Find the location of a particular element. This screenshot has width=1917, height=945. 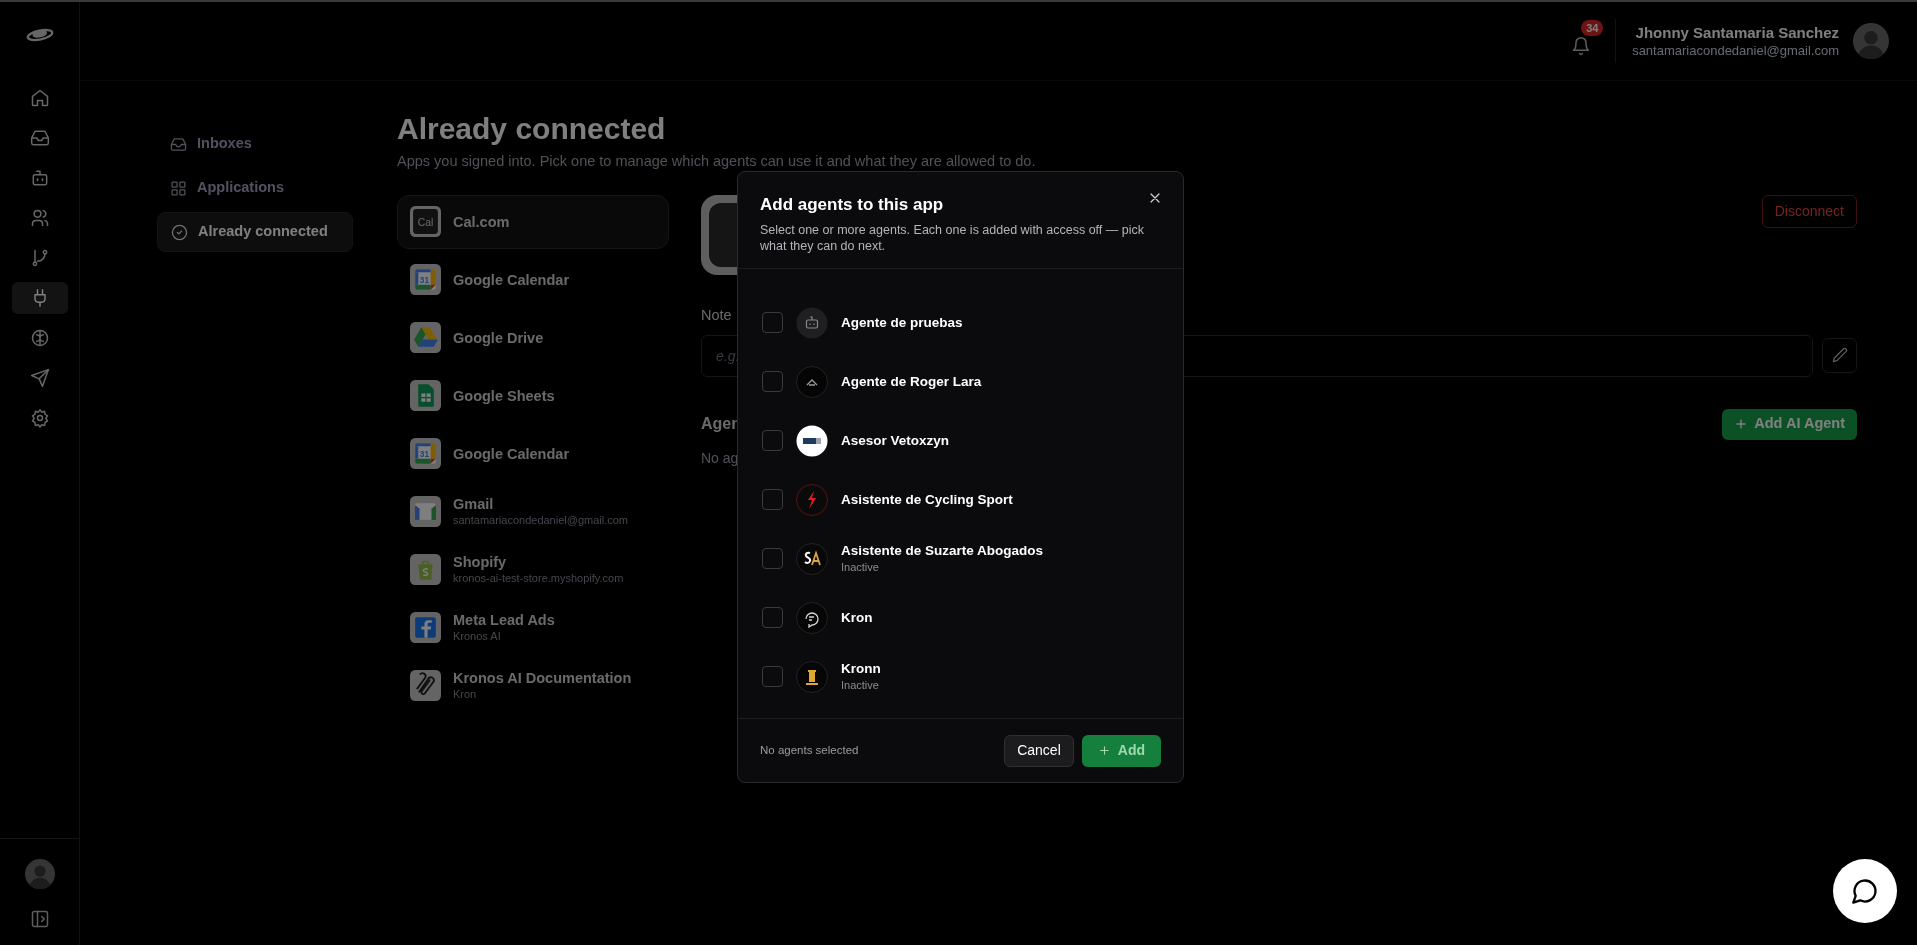

app-name: Shopify is located at coordinates (480, 562).